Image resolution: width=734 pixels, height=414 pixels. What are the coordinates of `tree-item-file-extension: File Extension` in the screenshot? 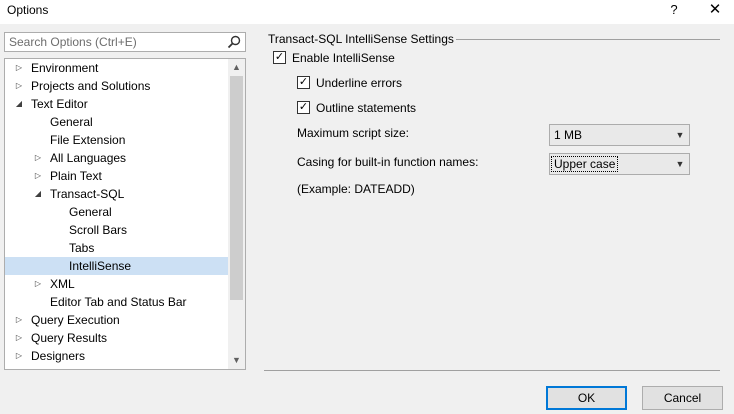 It's located at (116, 140).